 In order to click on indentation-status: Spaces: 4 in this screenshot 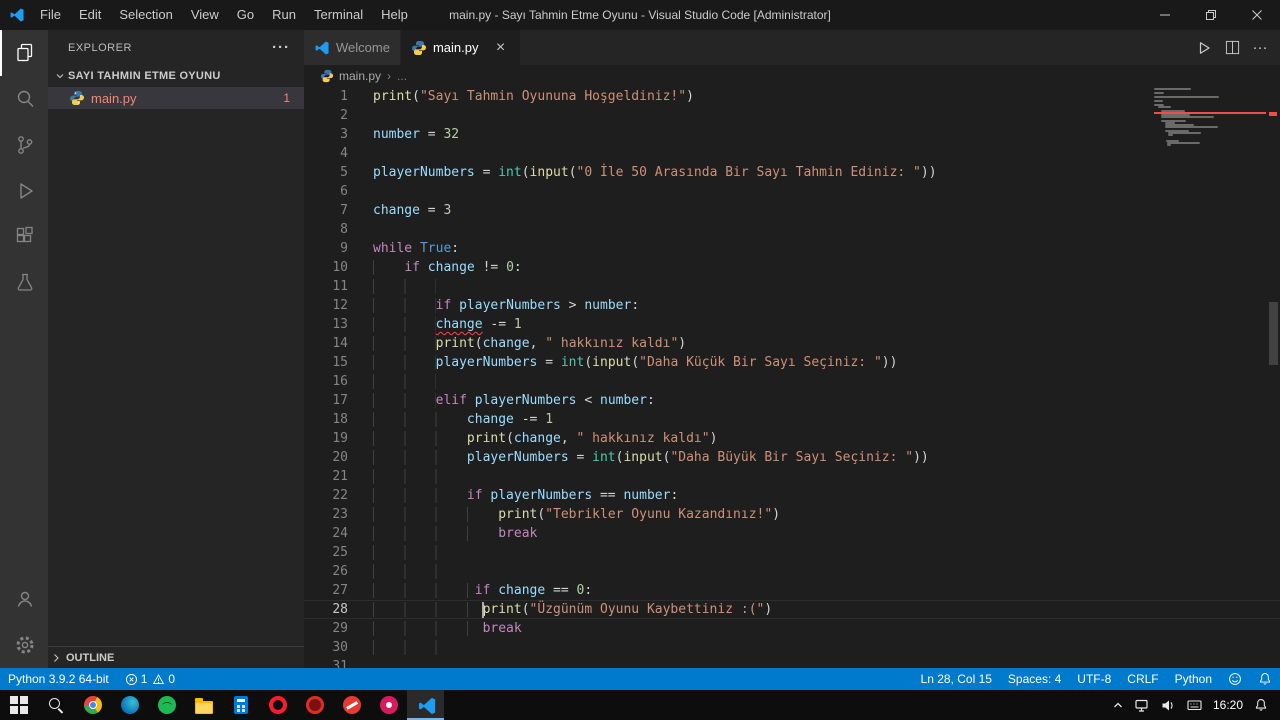, I will do `click(1034, 679)`.